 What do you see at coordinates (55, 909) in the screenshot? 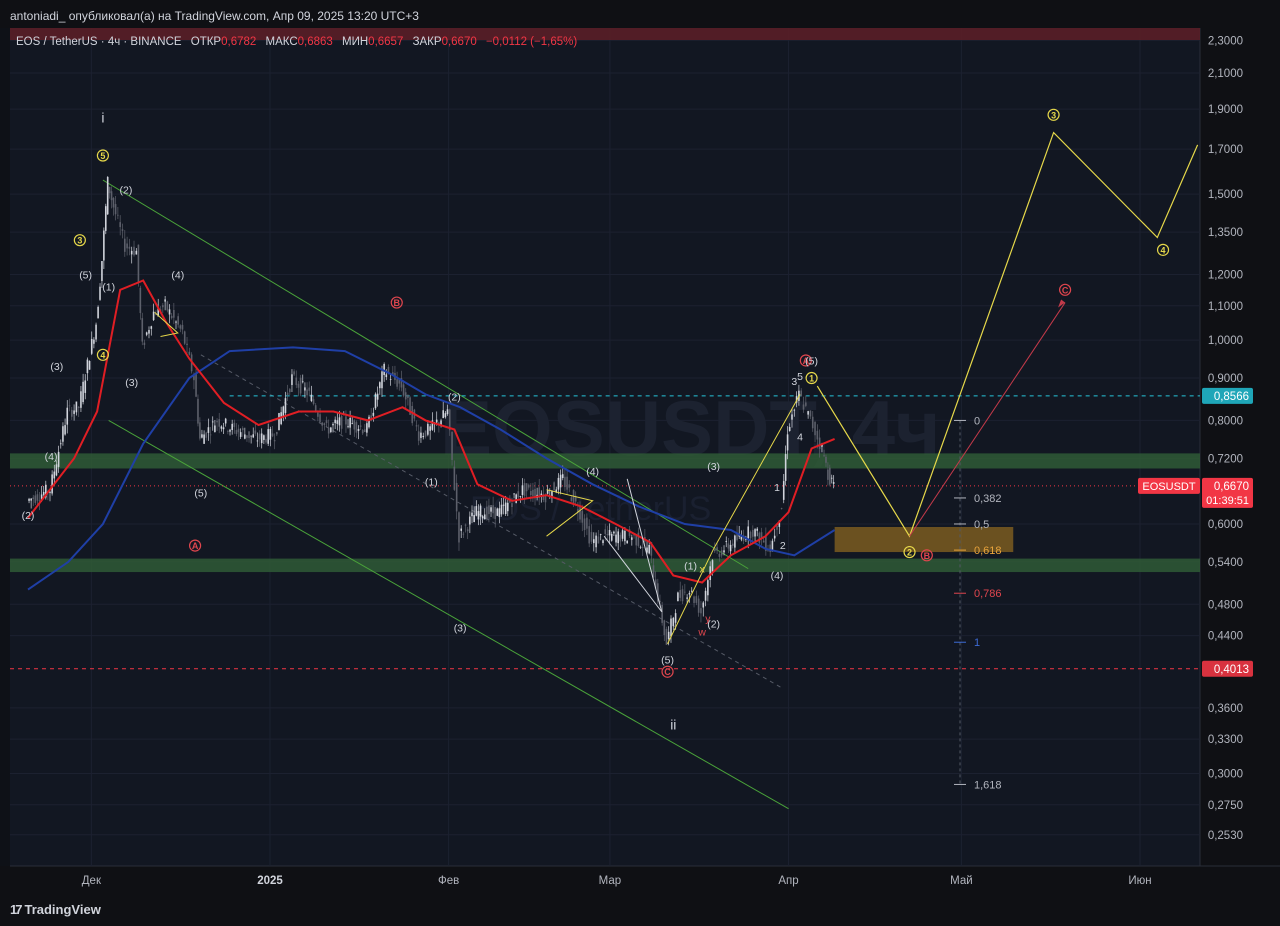
I see `tradingview-logo: 17 TradingView` at bounding box center [55, 909].